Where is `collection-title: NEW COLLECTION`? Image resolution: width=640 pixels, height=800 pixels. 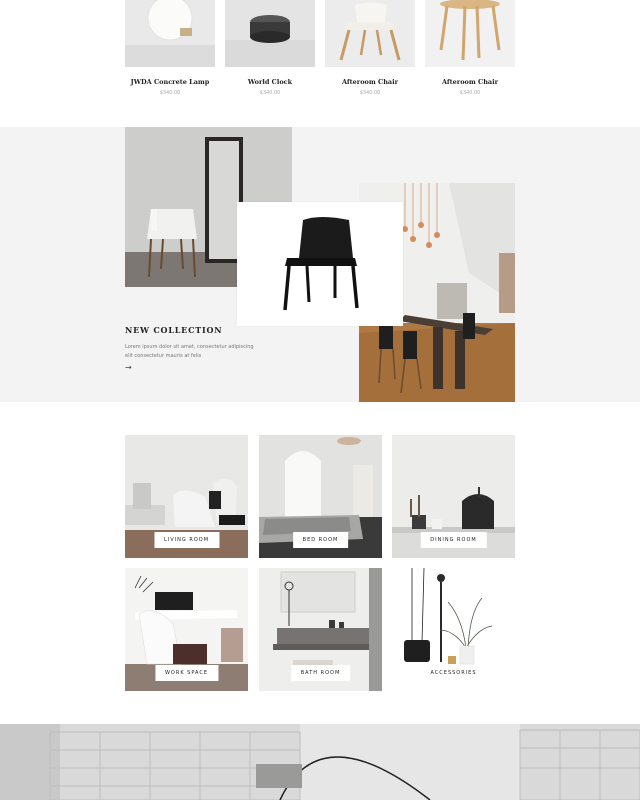 collection-title: NEW COLLECTION is located at coordinates (174, 330).